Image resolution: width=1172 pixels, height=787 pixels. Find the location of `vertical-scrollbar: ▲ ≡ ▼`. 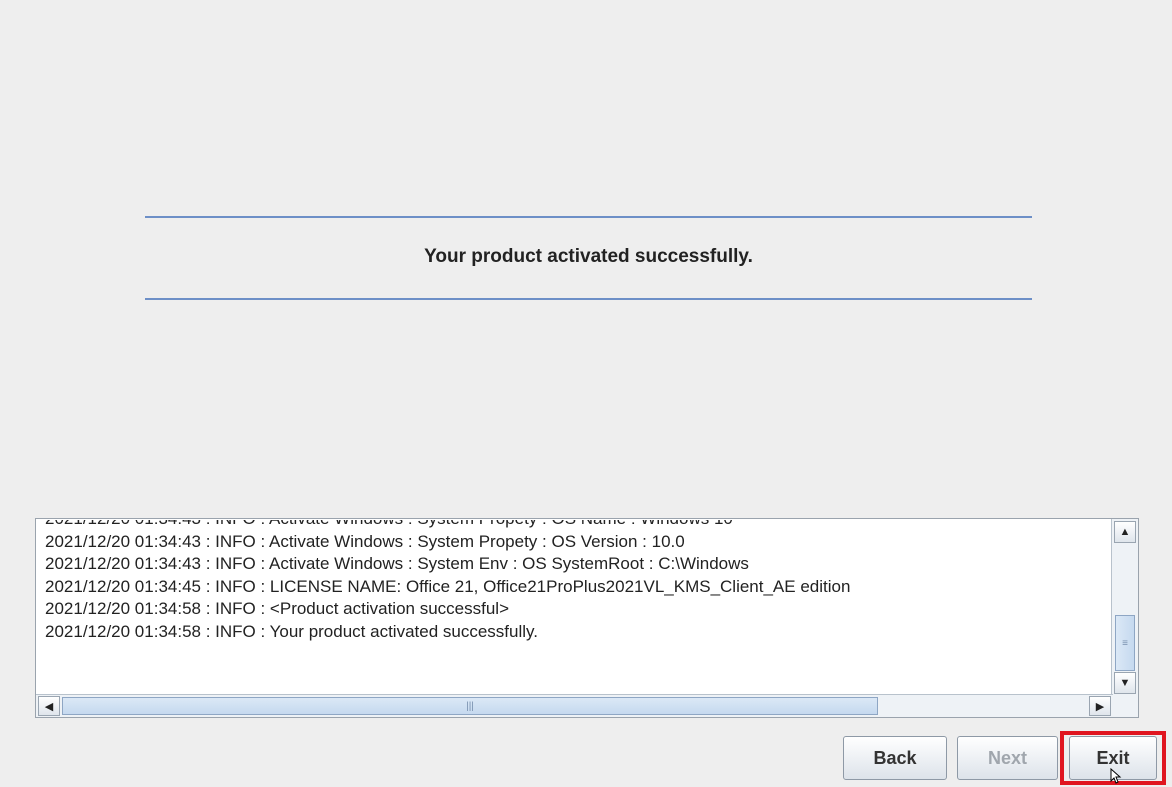

vertical-scrollbar: ▲ ≡ ▼ is located at coordinates (1124, 607).